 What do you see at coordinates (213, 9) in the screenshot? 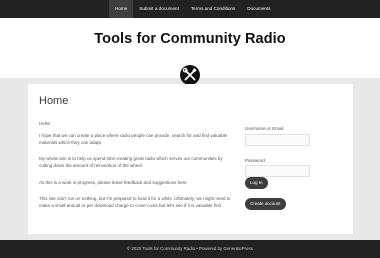
I see `nav-item-terms: Terms and Conditions` at bounding box center [213, 9].